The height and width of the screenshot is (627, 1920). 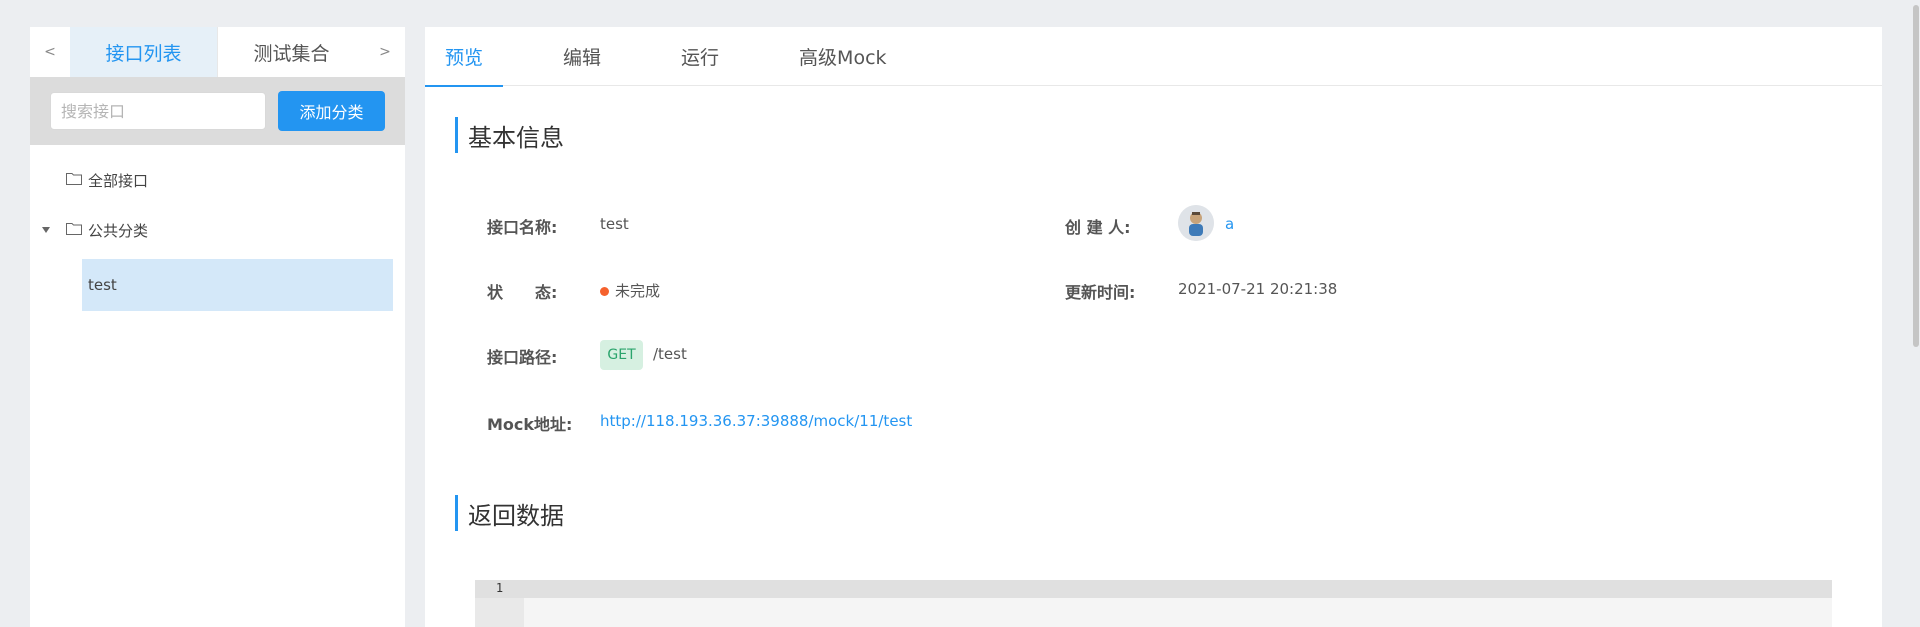 I want to click on status-dot-icon, so click(x=604, y=291).